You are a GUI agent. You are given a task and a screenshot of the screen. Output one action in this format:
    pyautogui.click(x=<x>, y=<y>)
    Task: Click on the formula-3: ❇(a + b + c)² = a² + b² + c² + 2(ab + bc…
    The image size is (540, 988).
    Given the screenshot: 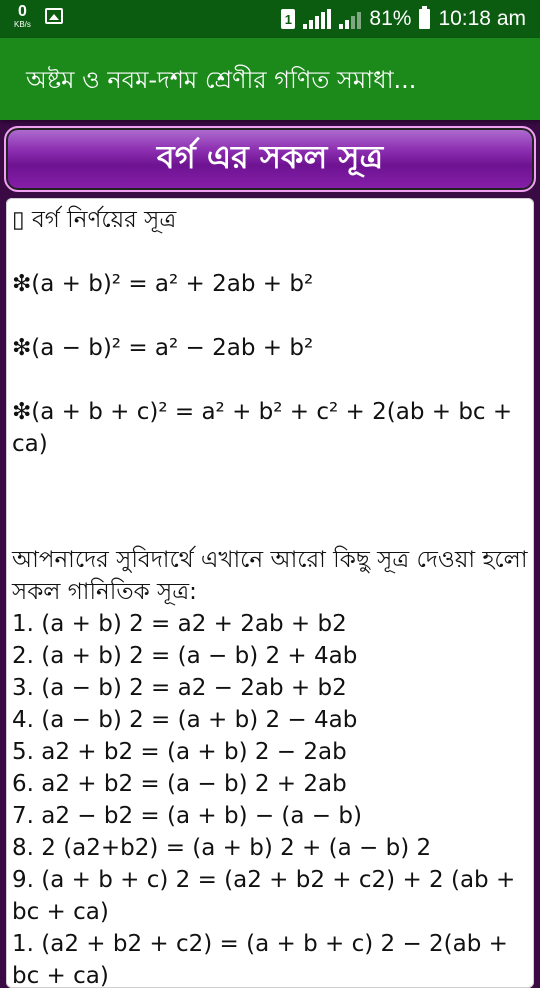 What is the action you would take?
    pyautogui.click(x=262, y=428)
    